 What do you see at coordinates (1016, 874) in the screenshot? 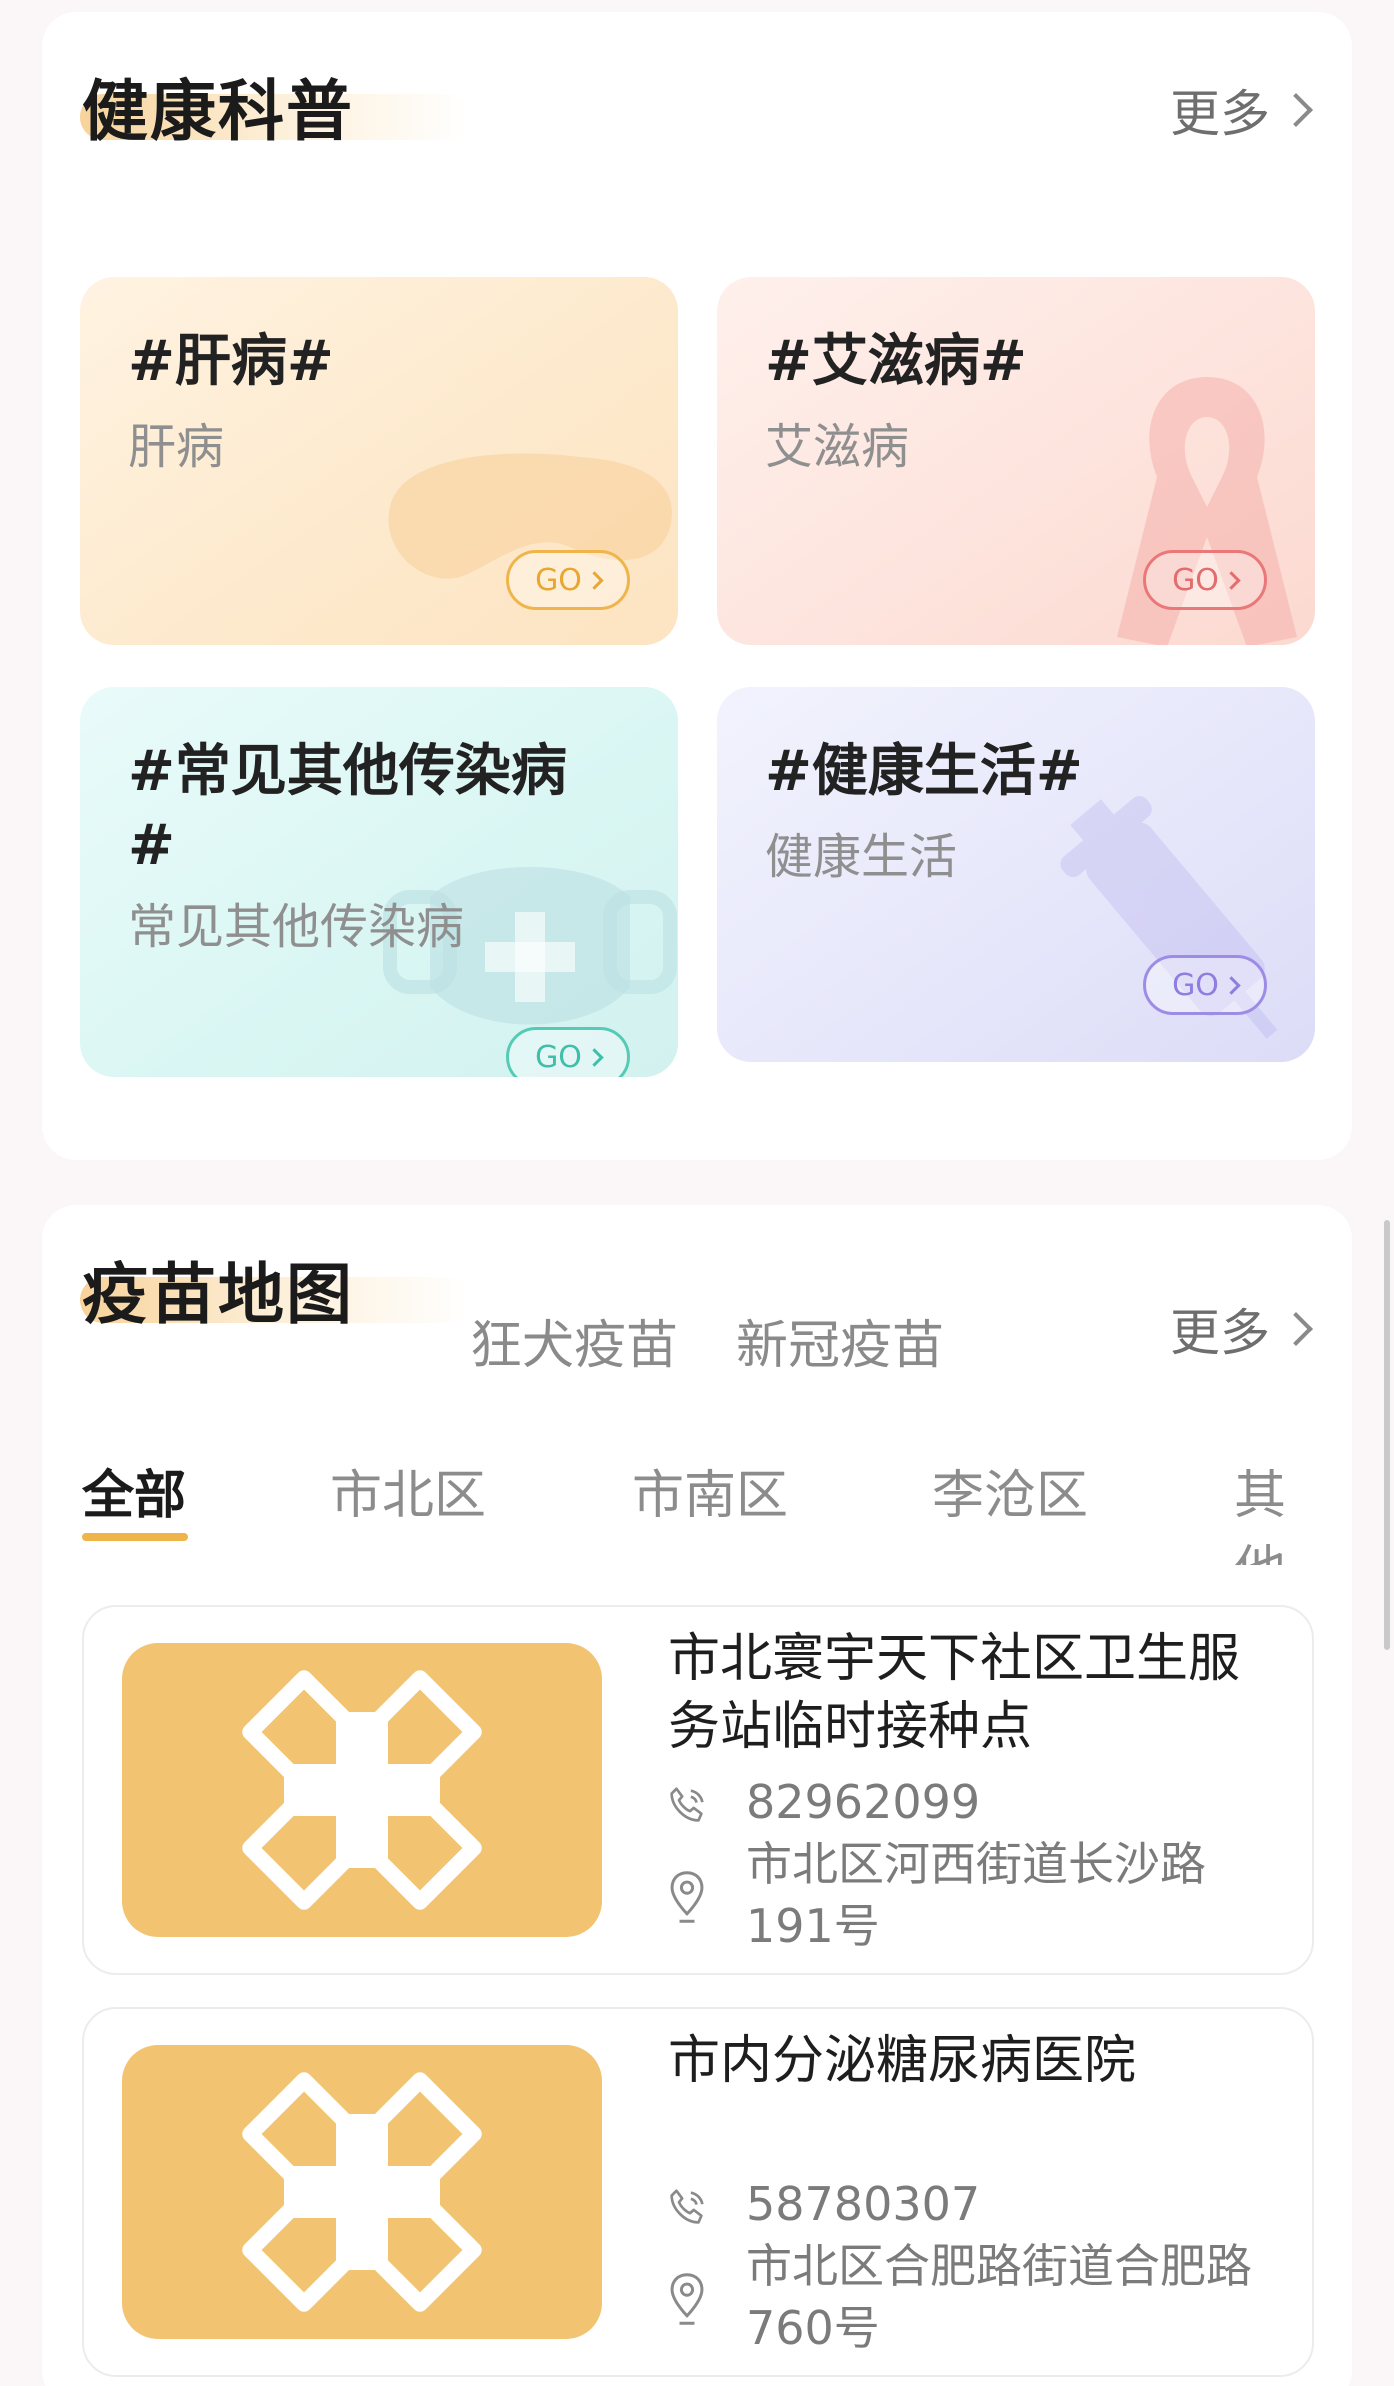
I see `topic-card-healthy-life: #健康生活# 健康生活 GO` at bounding box center [1016, 874].